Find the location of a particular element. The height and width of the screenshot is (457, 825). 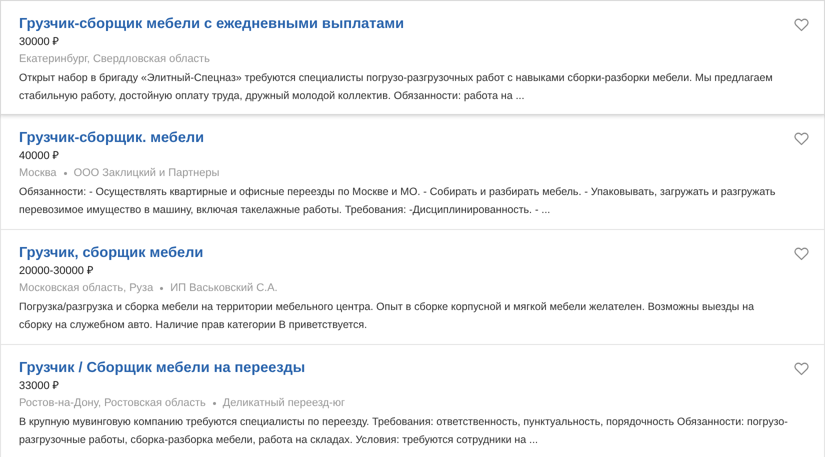

salary-text: 20000-30000 ₽ is located at coordinates (56, 271).